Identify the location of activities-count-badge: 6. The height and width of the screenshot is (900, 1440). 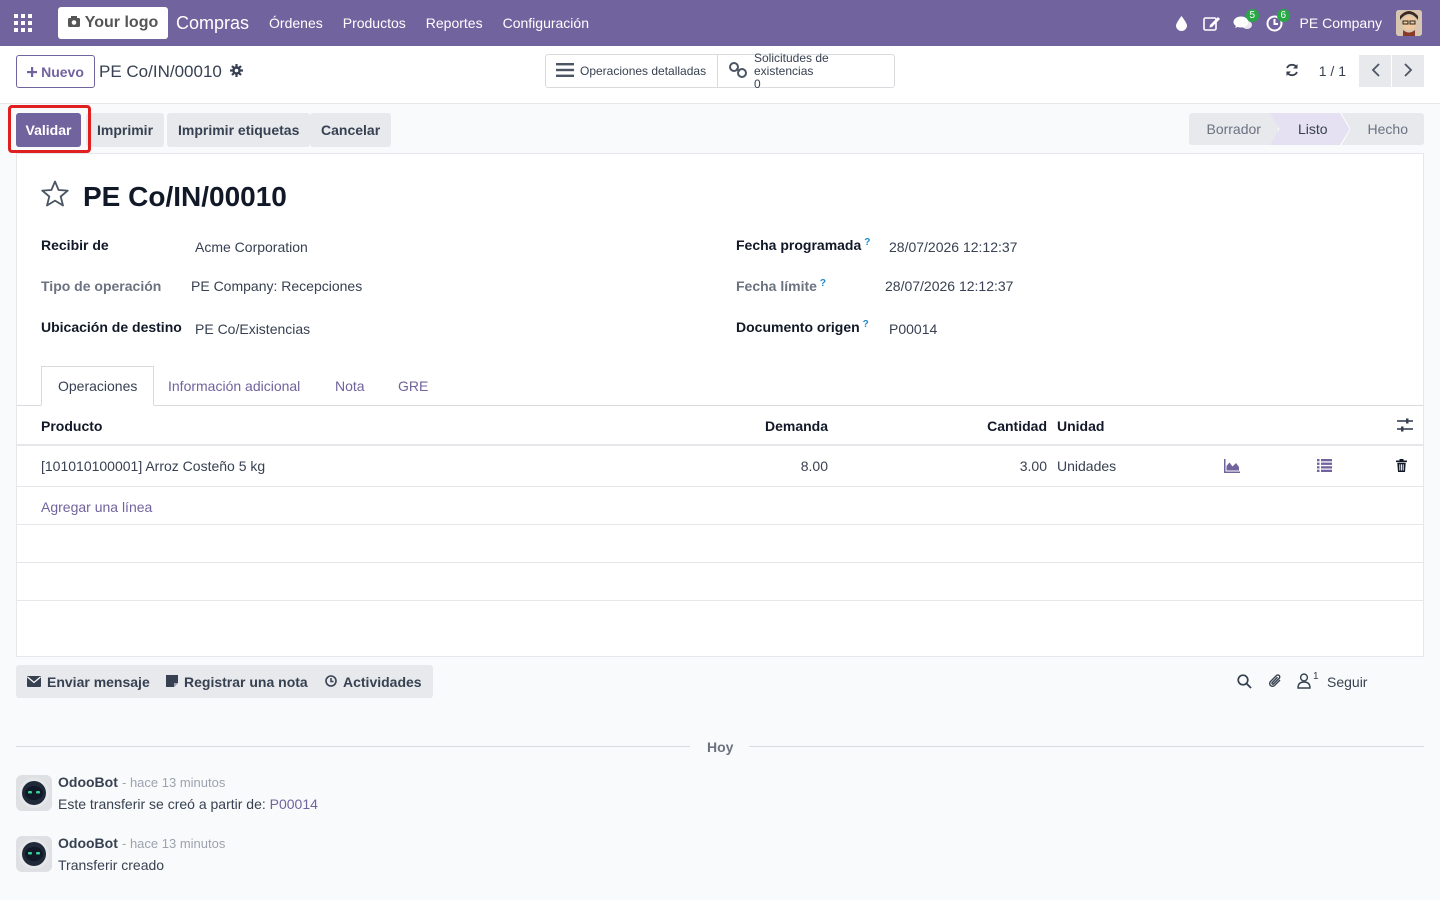
(1283, 15).